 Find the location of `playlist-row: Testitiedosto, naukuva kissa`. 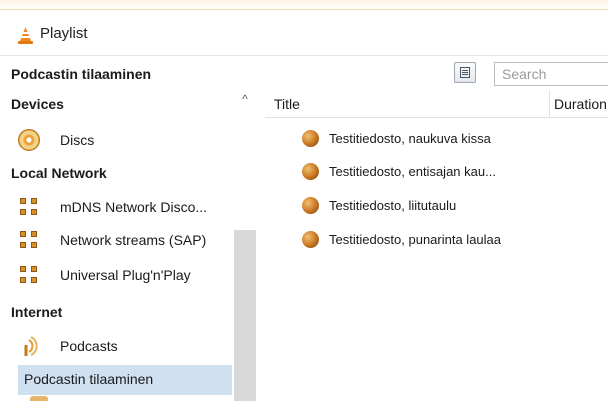

playlist-row: Testitiedosto, naukuva kissa is located at coordinates (436, 139).